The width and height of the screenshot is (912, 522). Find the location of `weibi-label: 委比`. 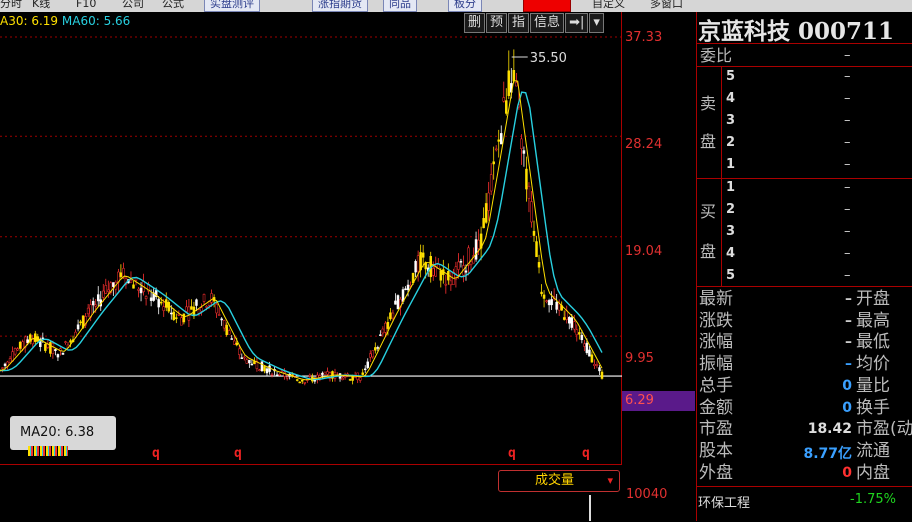

weibi-label: 委比 is located at coordinates (716, 55).